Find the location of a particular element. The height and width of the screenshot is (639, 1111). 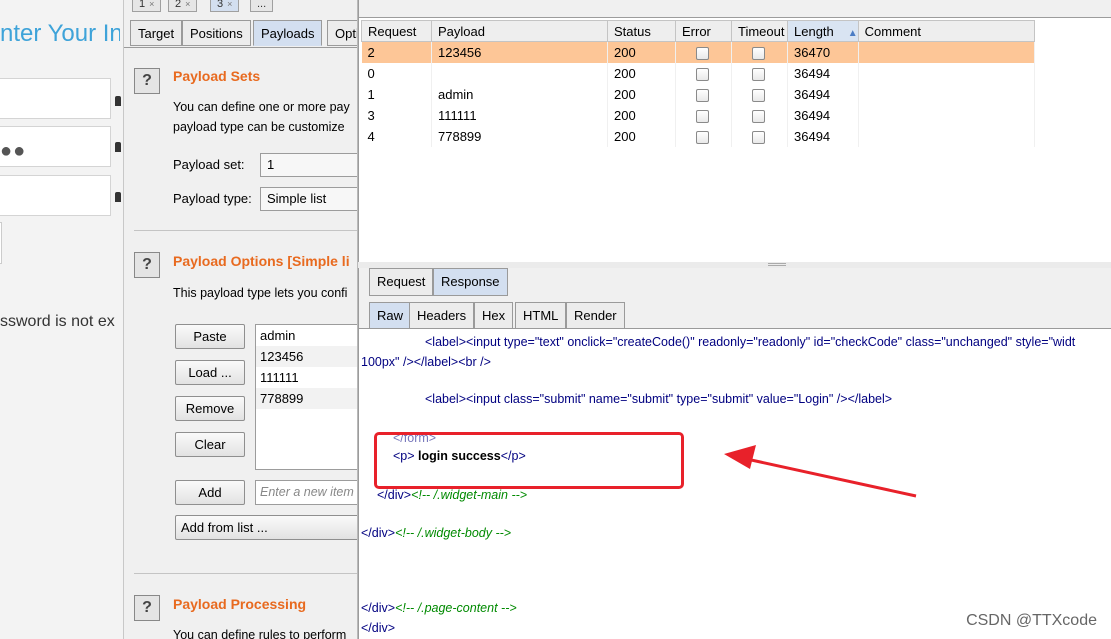

login-heading: nter Your In is located at coordinates (60, 33).